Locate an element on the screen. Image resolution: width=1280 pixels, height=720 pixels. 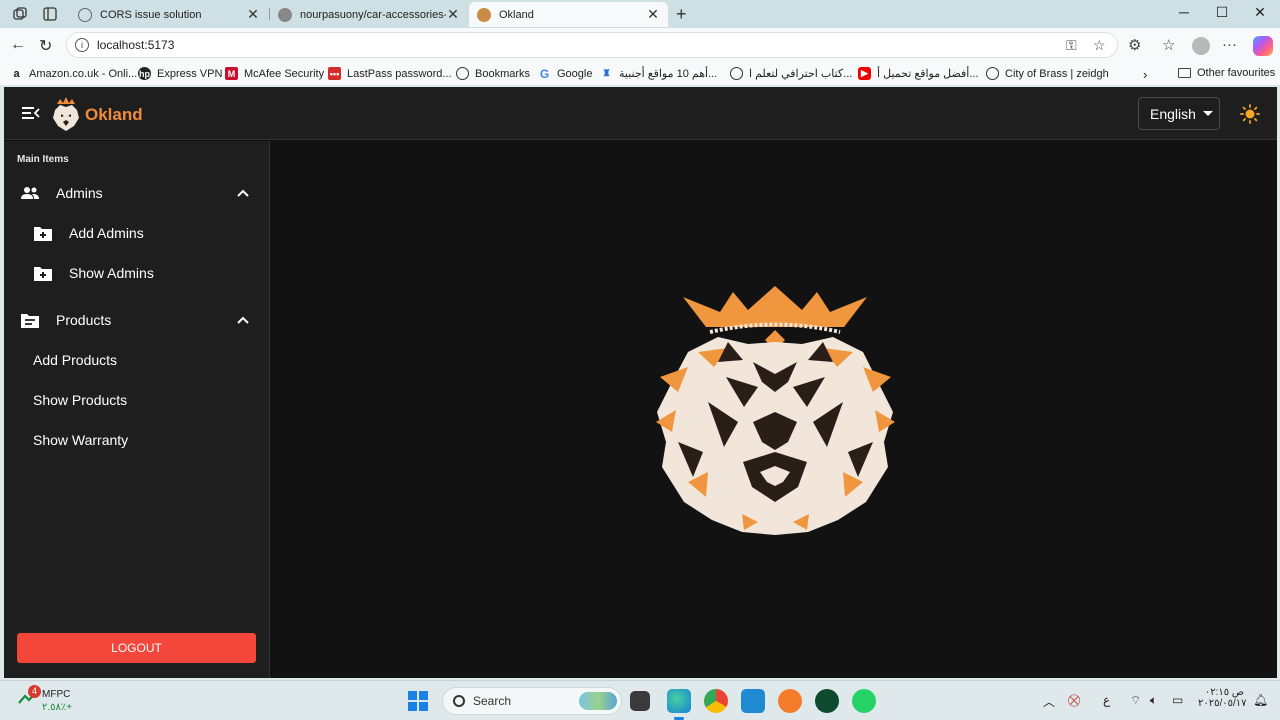
system-clock: ص ٠٢:١٥ ٢٠٢٥/٠٥/١٧ is located at coordinates (1222, 698).